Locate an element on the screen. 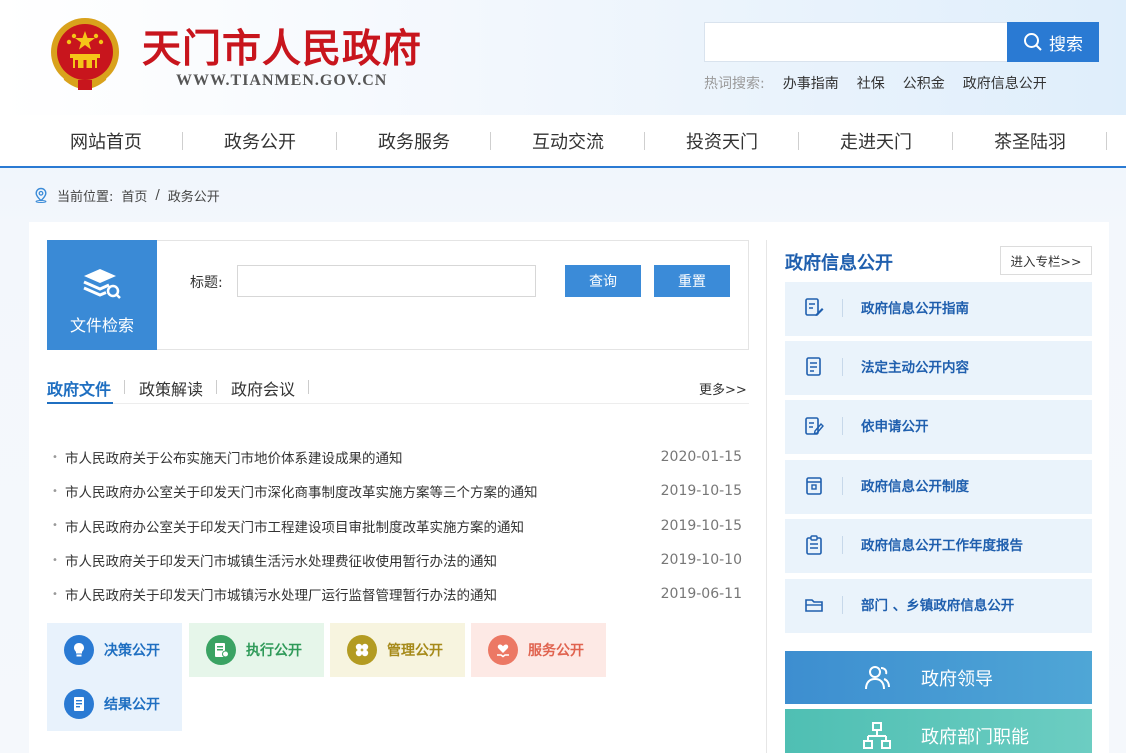 The image size is (1126, 753). site-name: 天门市人民政府 is located at coordinates (282, 49).